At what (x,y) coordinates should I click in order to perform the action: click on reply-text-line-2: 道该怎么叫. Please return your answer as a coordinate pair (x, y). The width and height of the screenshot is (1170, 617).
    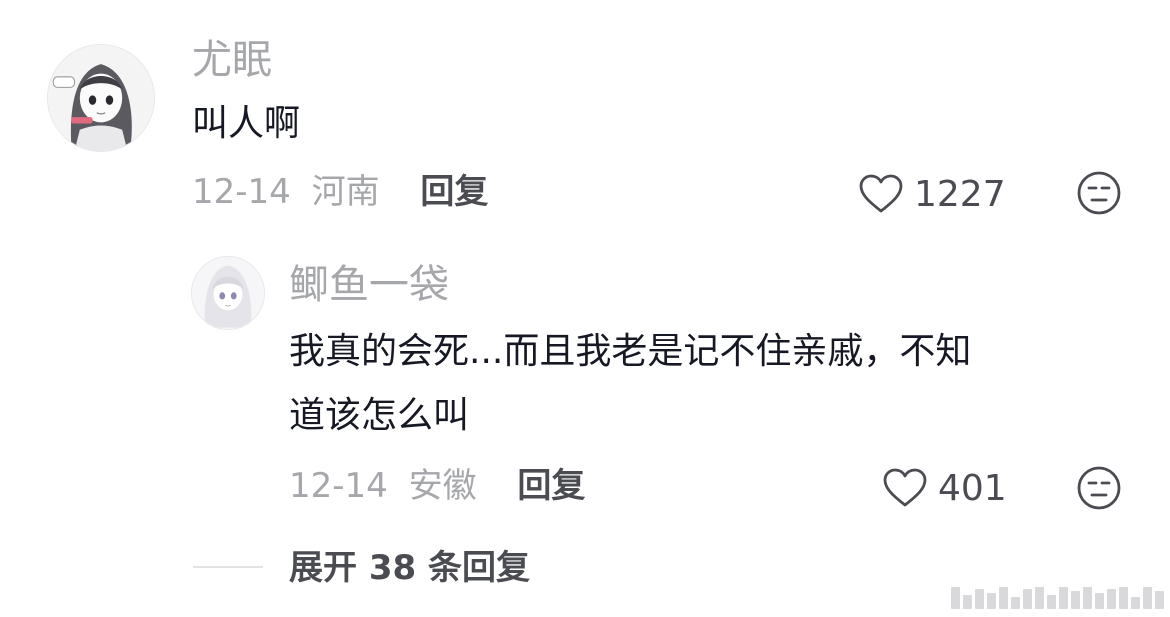
    Looking at the image, I should click on (379, 415).